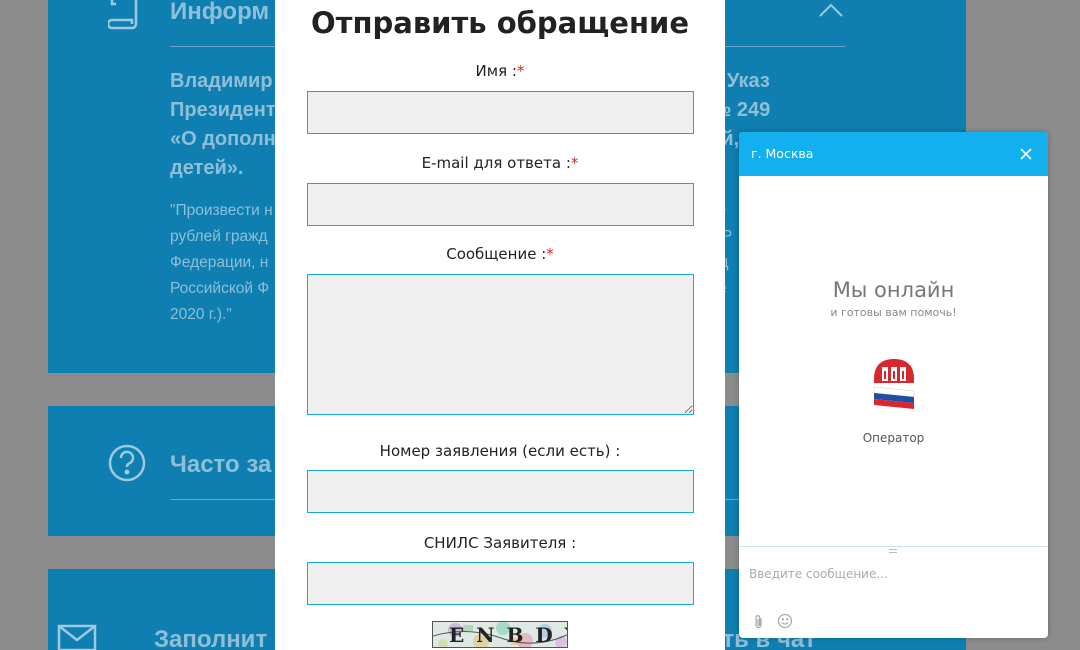  Describe the element at coordinates (1026, 154) in the screenshot. I see `close-icon` at that location.